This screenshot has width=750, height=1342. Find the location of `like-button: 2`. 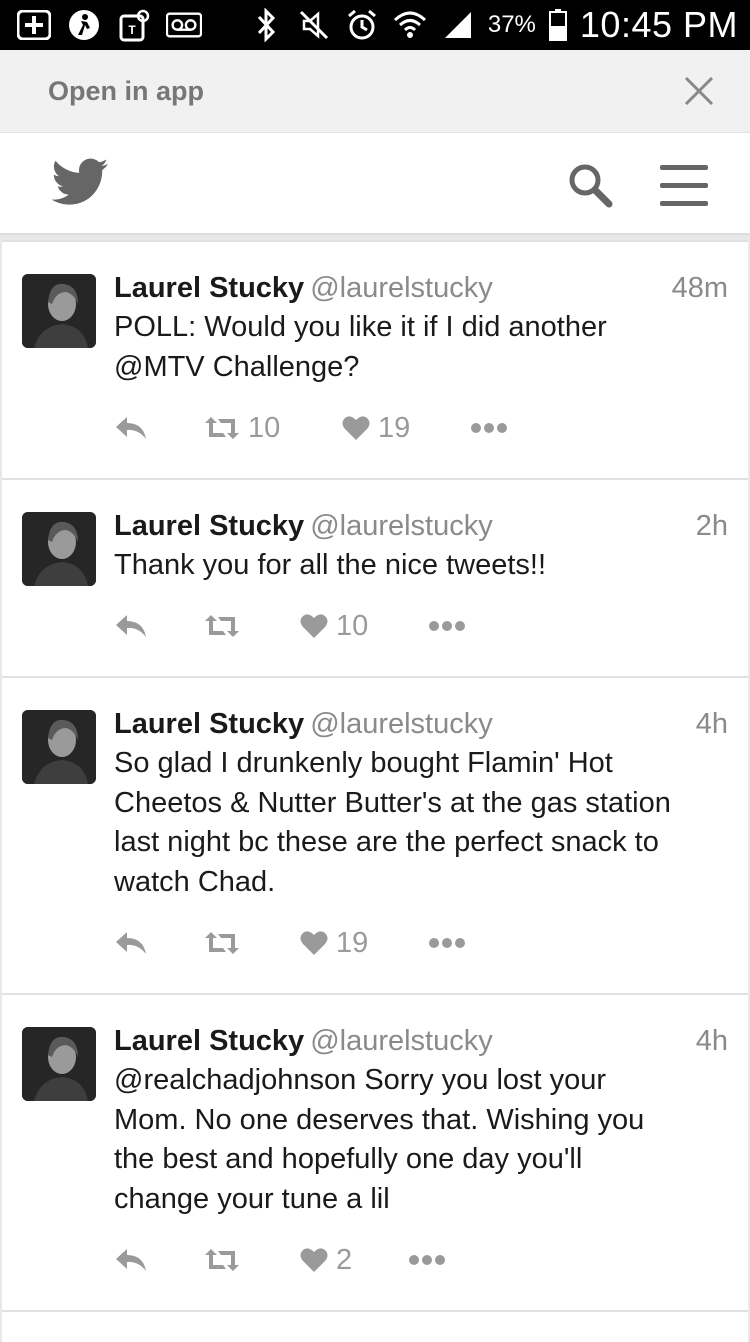

like-button: 2 is located at coordinates (354, 1260).